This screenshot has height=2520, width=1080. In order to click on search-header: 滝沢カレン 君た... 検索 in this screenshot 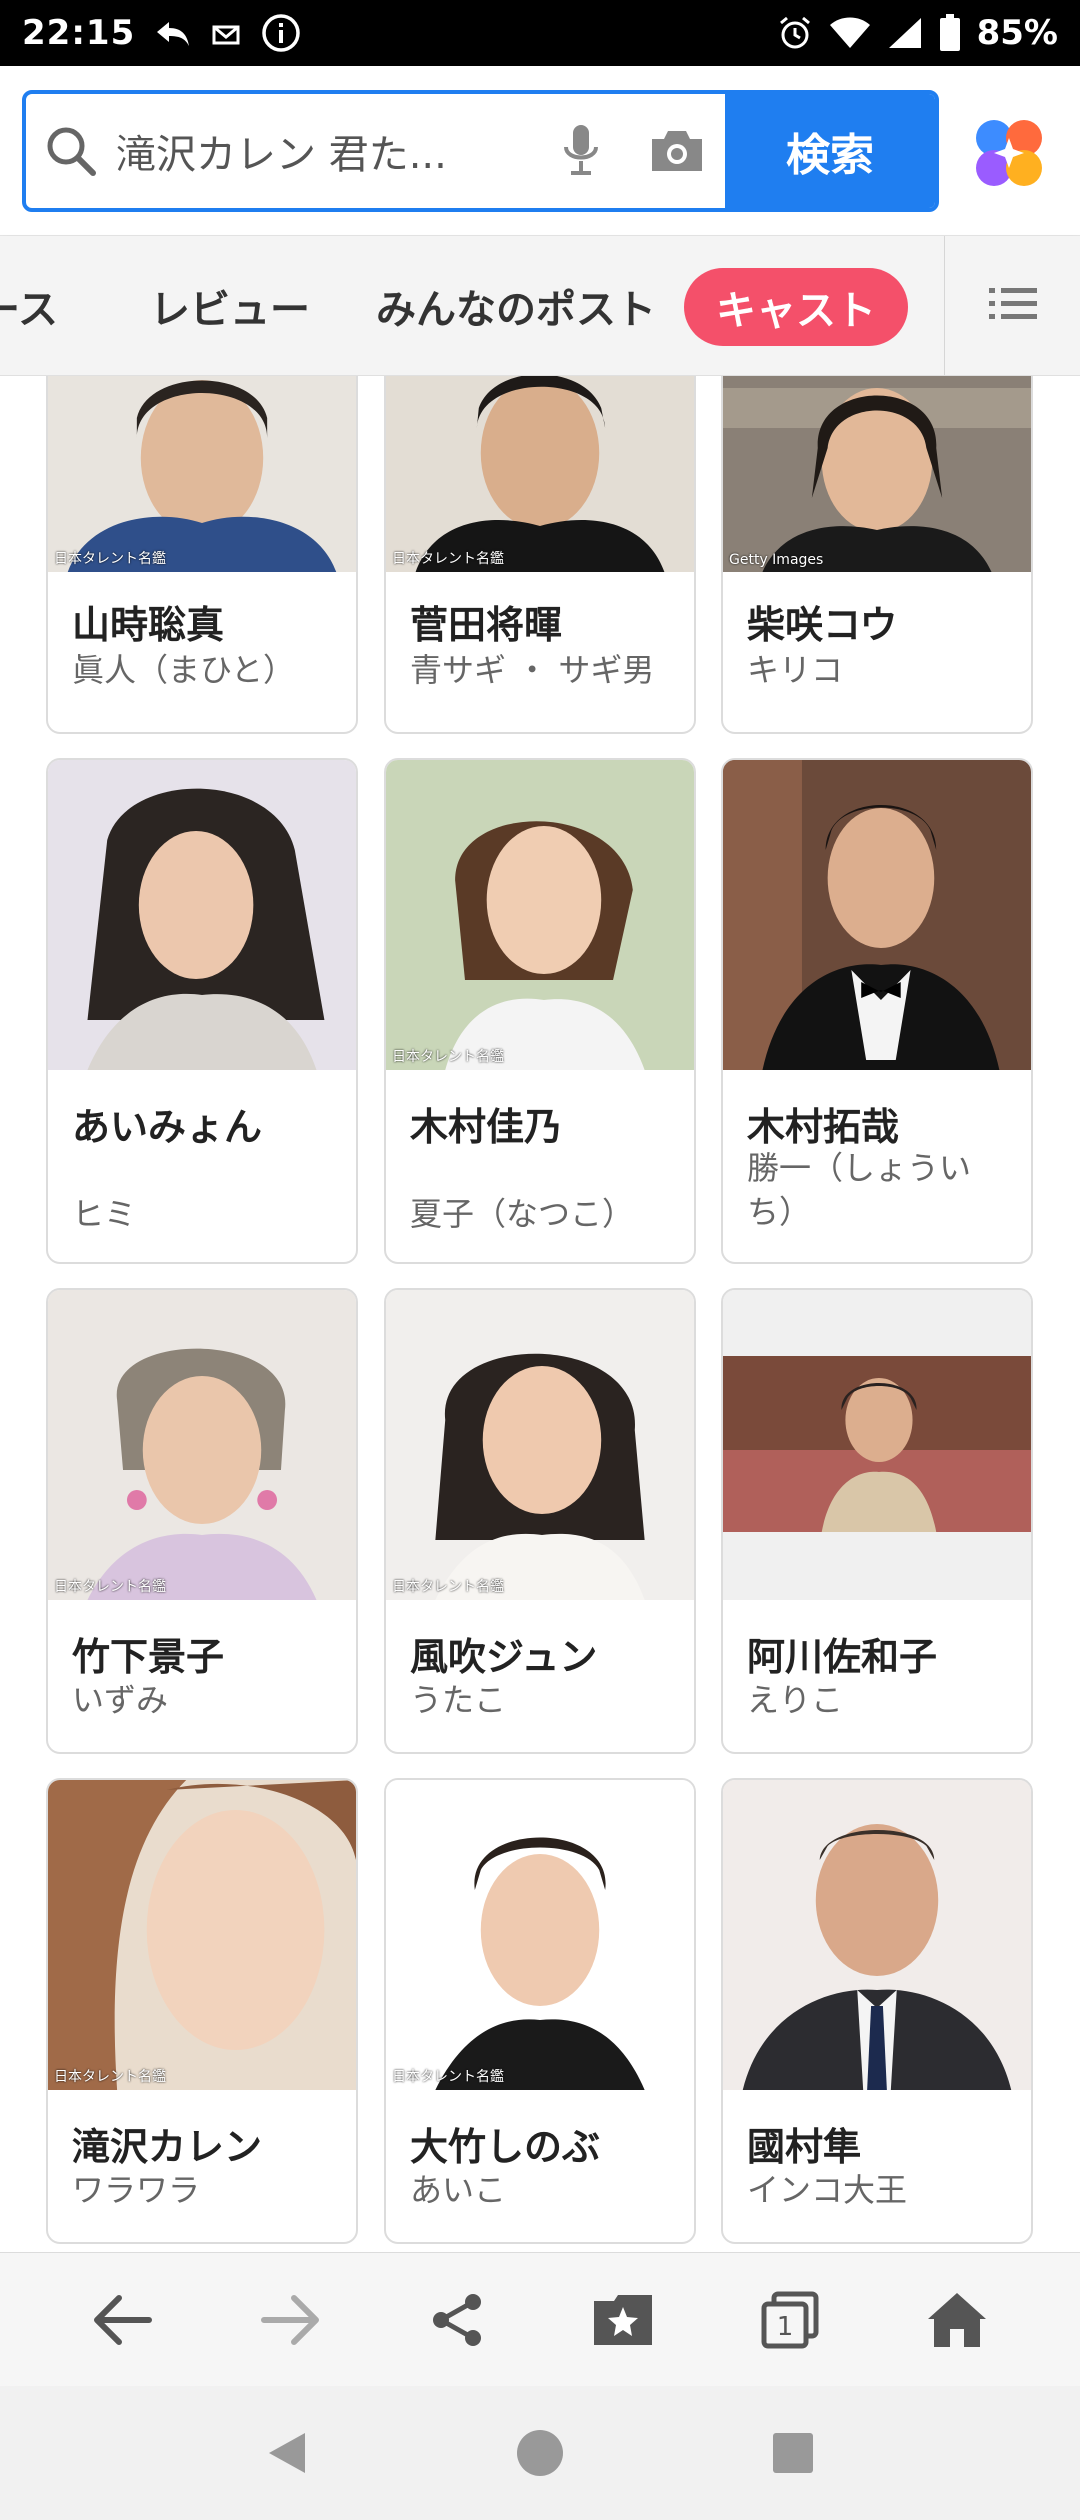, I will do `click(540, 151)`.